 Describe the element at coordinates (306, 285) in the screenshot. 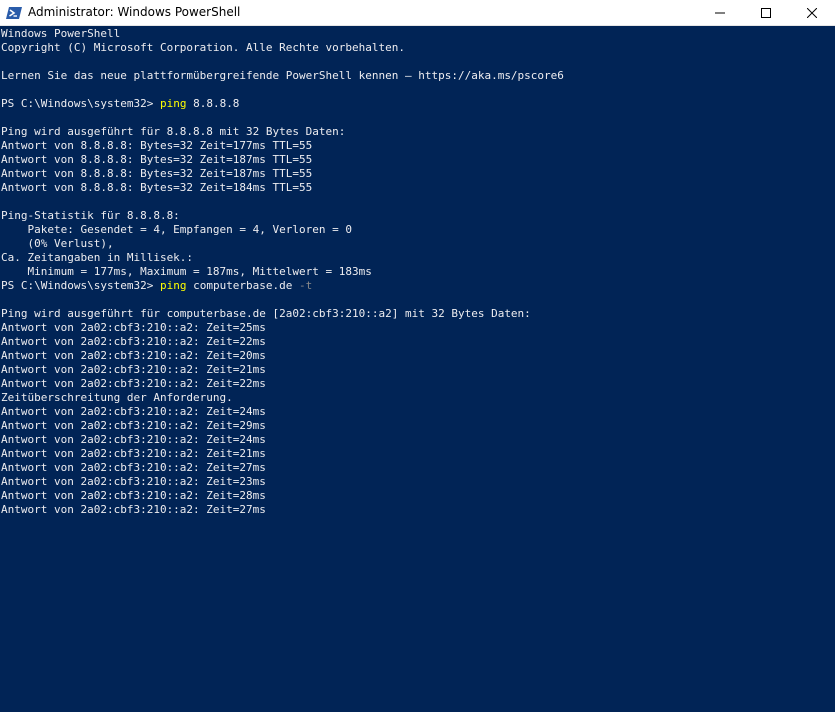

I see `command-flag: -t` at that location.